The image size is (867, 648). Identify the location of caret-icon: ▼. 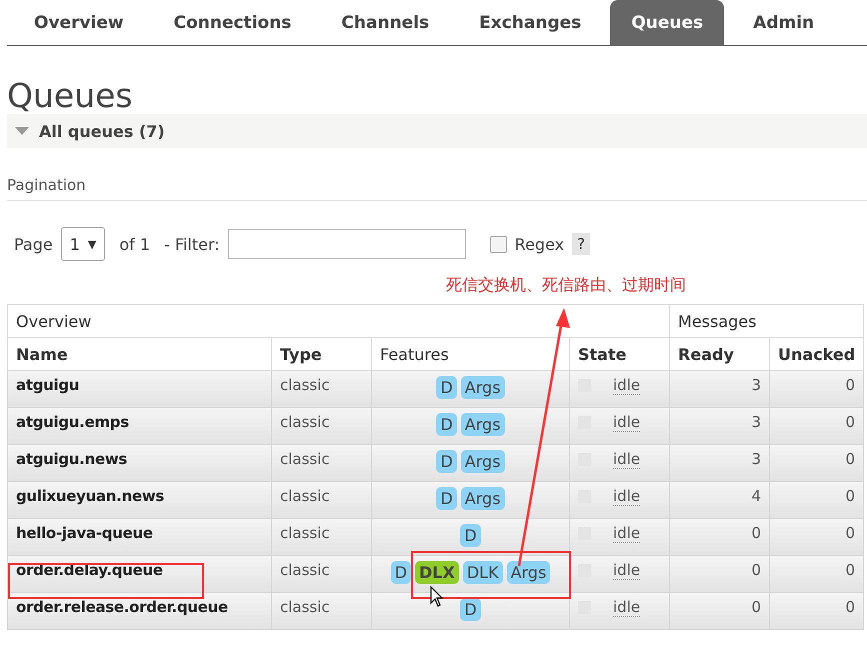
(92, 244).